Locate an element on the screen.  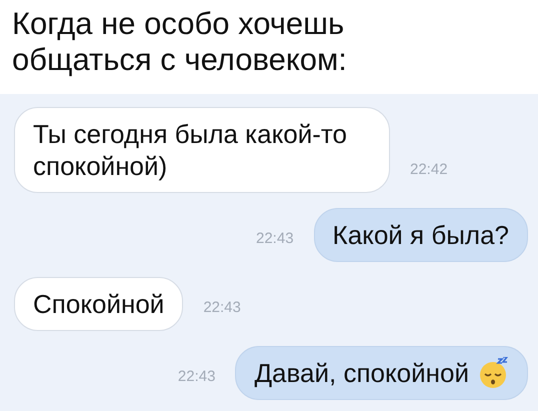
incoming-message: Ты сегодня была какой-то спокойной) is located at coordinates (202, 150).